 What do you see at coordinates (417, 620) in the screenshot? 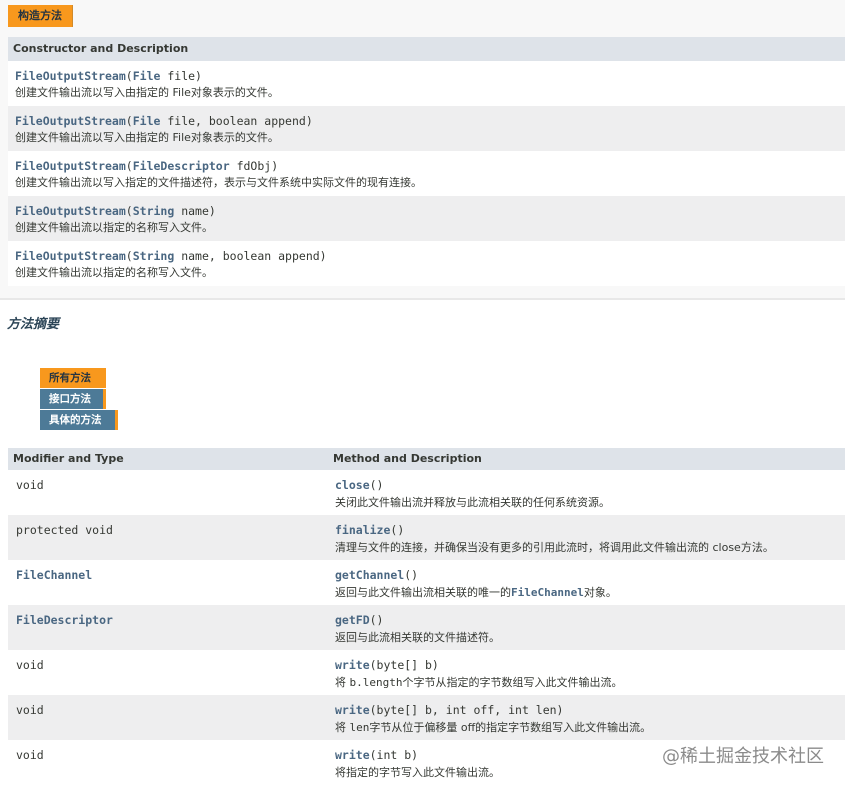
I see `method-signature: getFD()` at bounding box center [417, 620].